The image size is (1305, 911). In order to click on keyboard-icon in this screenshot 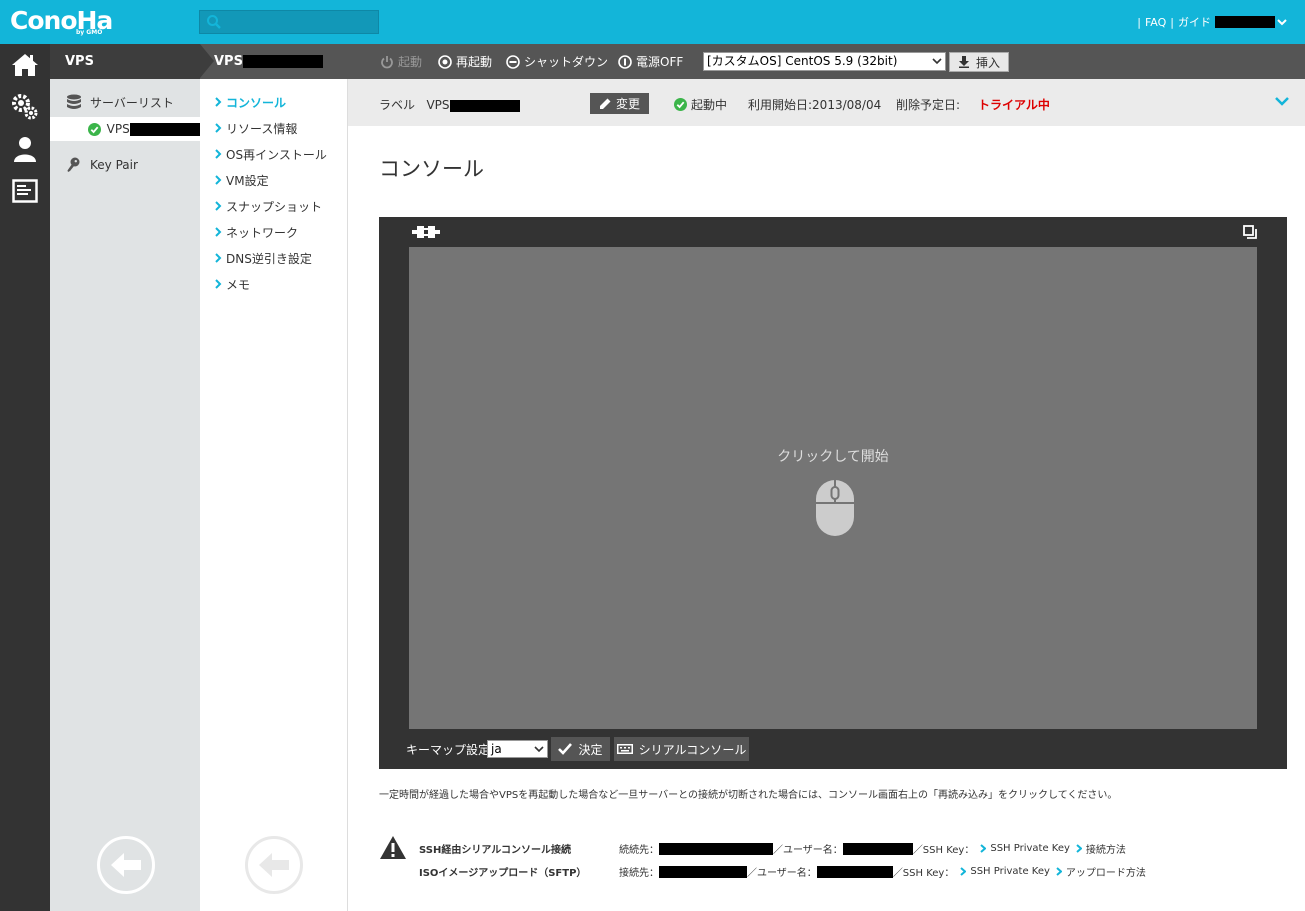, I will do `click(624, 749)`.